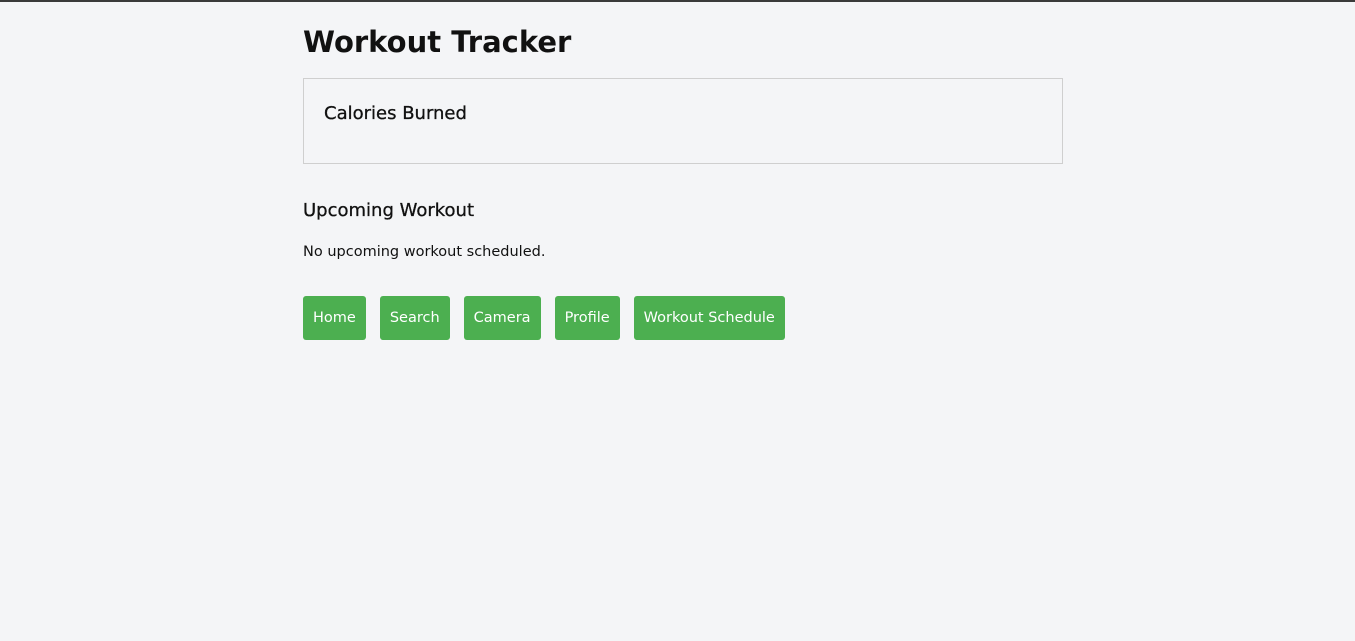 The width and height of the screenshot is (1355, 641). What do you see at coordinates (437, 42) in the screenshot?
I see `page-title: Workout Tracker` at bounding box center [437, 42].